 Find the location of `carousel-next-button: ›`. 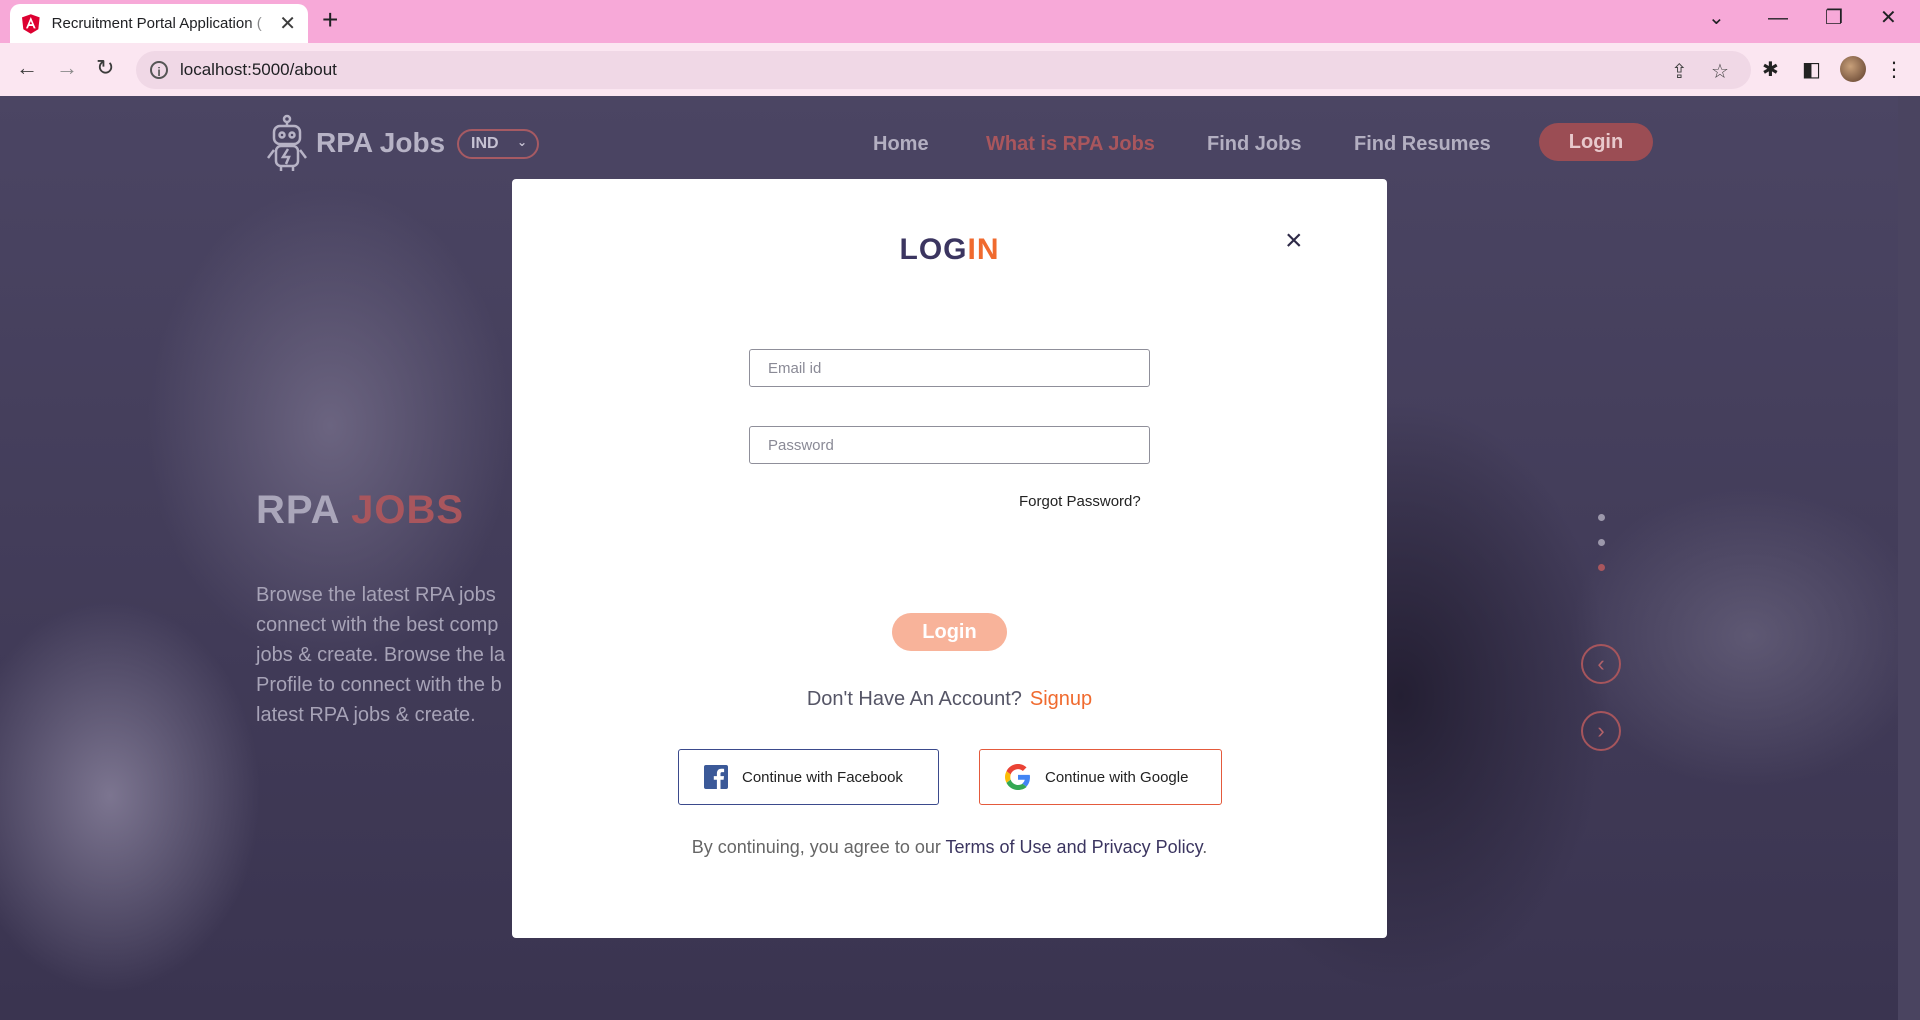

carousel-next-button: › is located at coordinates (1601, 731).